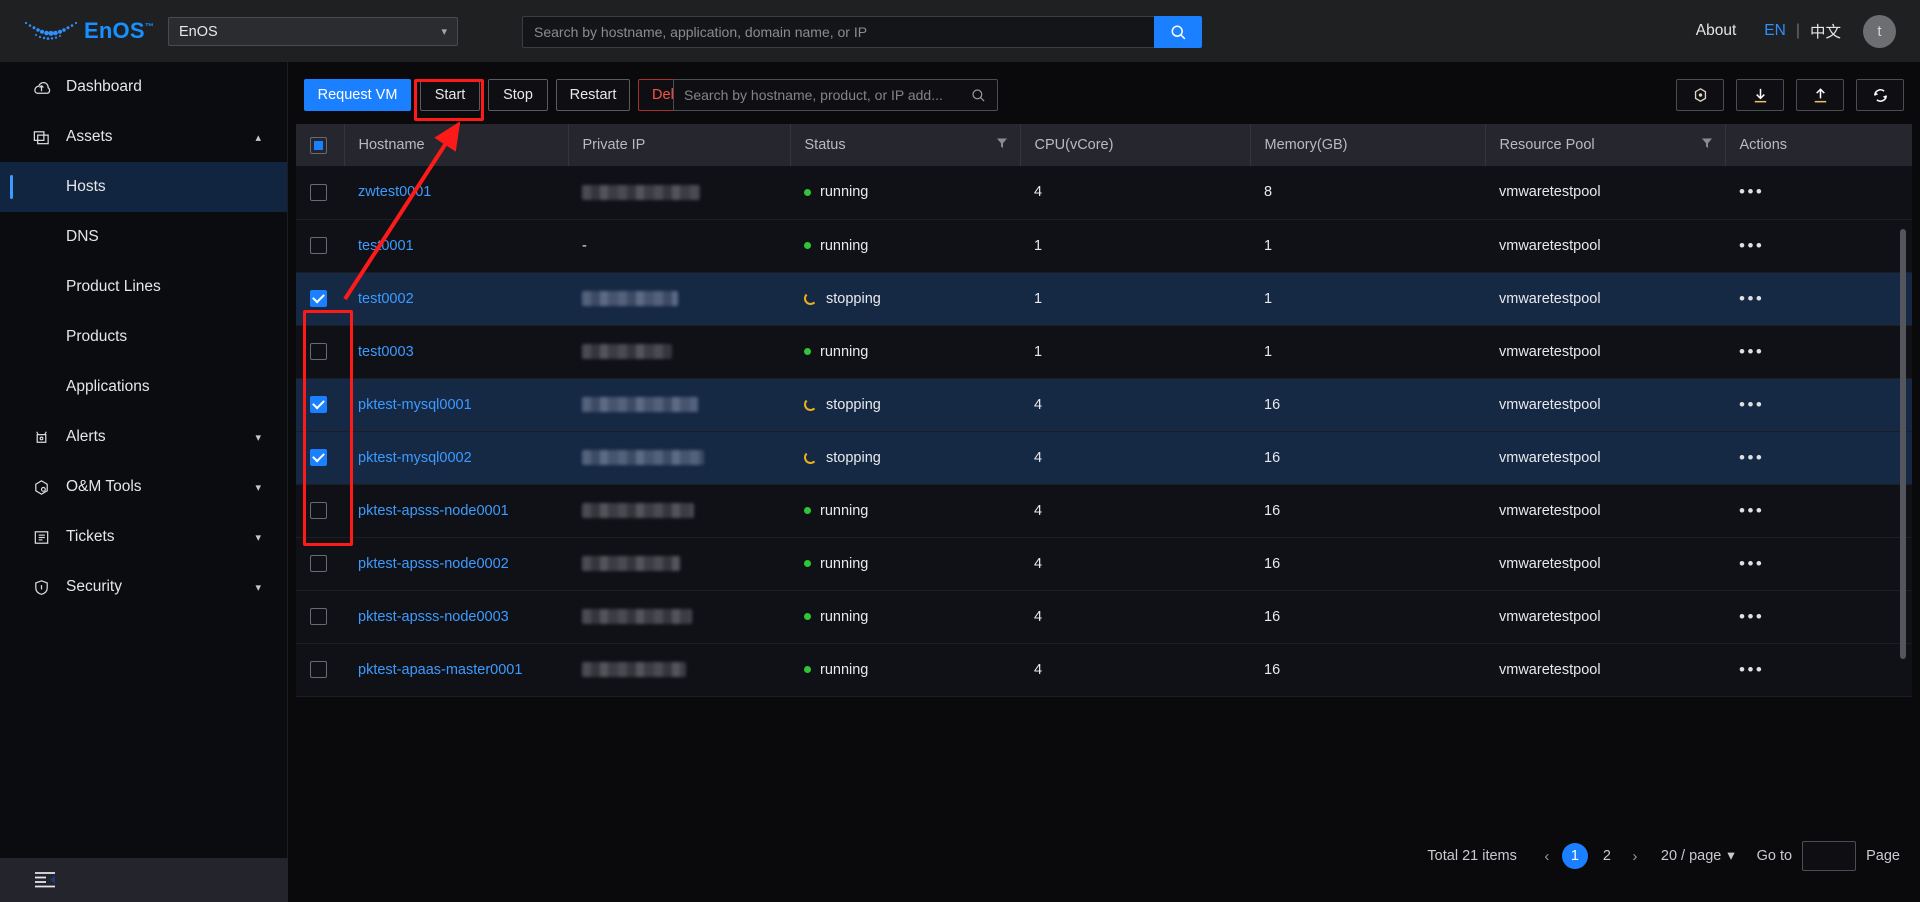  Describe the element at coordinates (357, 95) in the screenshot. I see `request-vm-button: Request VM` at that location.